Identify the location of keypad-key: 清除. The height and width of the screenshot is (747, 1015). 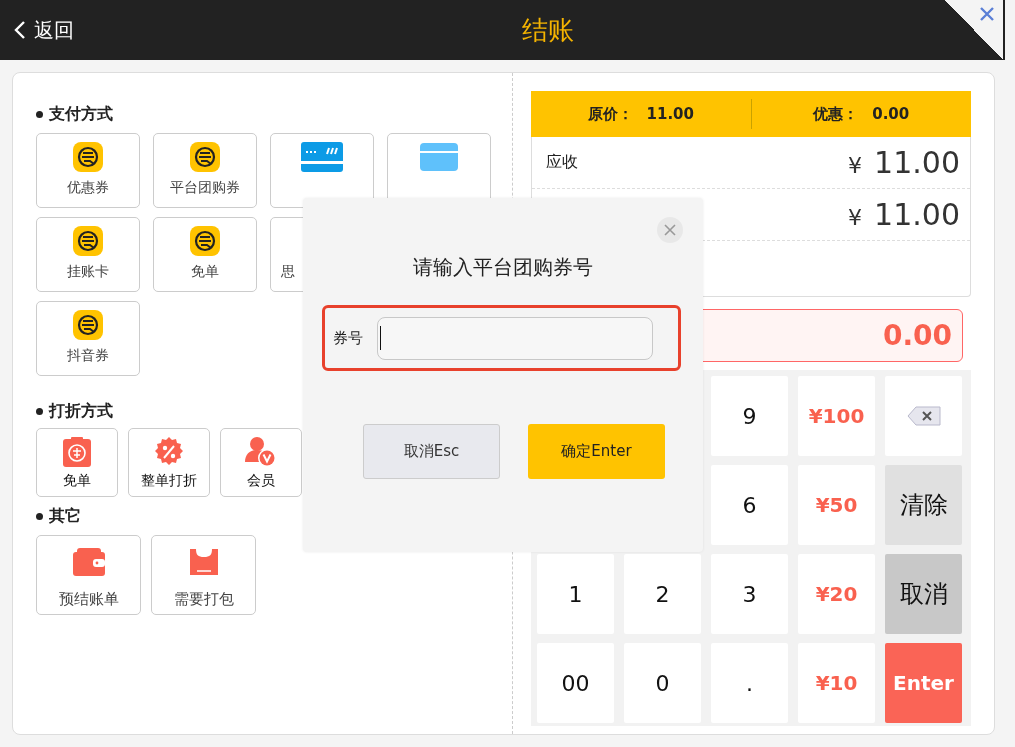
(923, 505).